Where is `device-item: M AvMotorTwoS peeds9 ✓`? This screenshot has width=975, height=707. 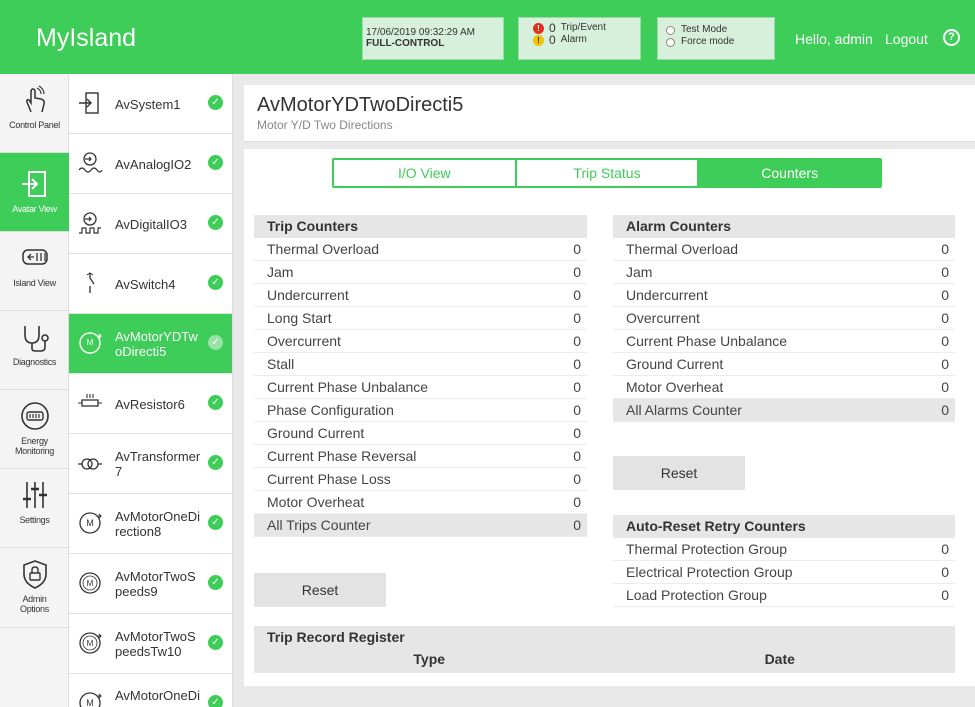 device-item: M AvMotorTwoS peeds9 ✓ is located at coordinates (150, 584).